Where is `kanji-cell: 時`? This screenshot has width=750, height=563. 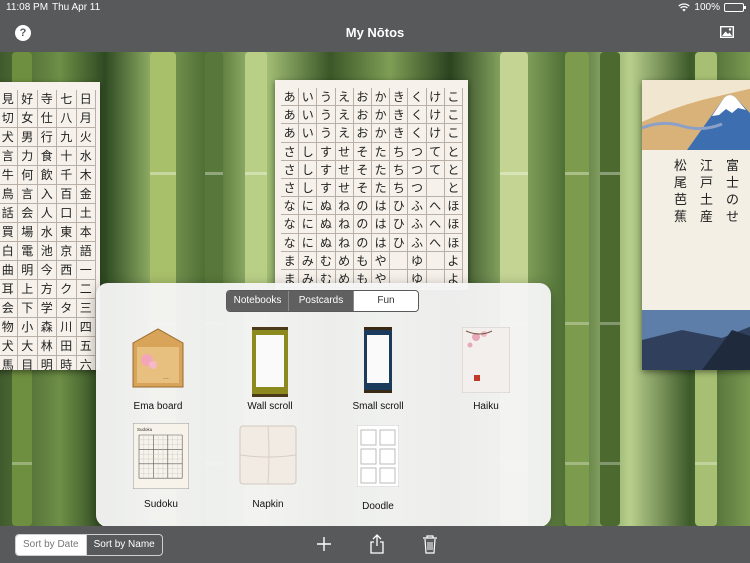 kanji-cell: 時 is located at coordinates (67, 363).